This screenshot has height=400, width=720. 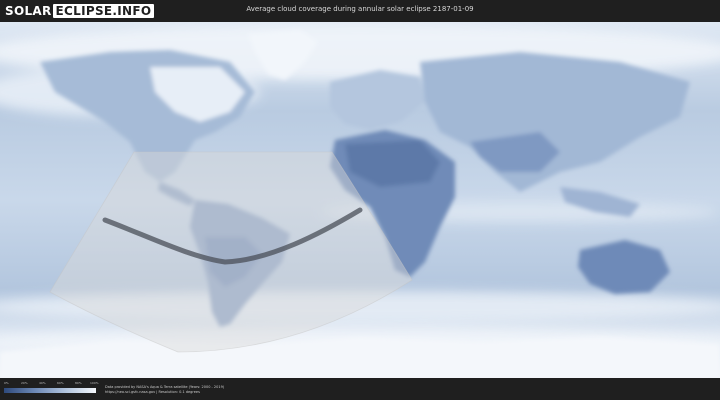 What do you see at coordinates (28, 11) in the screenshot?
I see `logo-text-solar: SOLAR` at bounding box center [28, 11].